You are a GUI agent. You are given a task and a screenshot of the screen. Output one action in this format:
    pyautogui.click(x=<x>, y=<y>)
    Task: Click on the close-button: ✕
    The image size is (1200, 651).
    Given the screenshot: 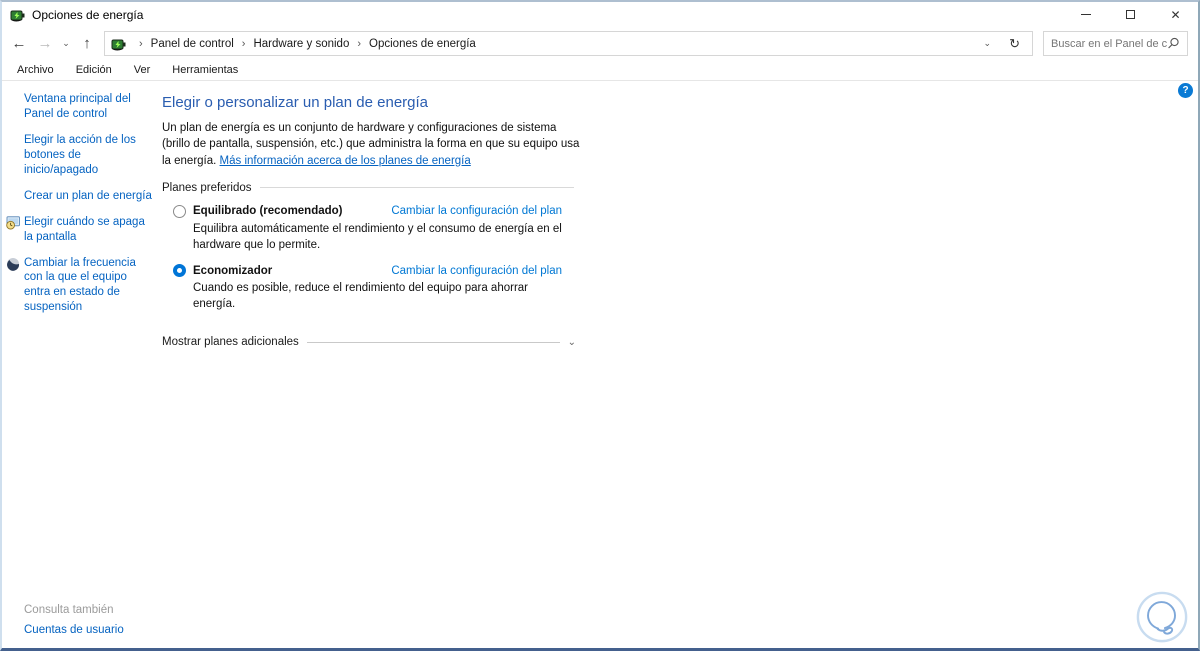 What is the action you would take?
    pyautogui.click(x=1175, y=14)
    